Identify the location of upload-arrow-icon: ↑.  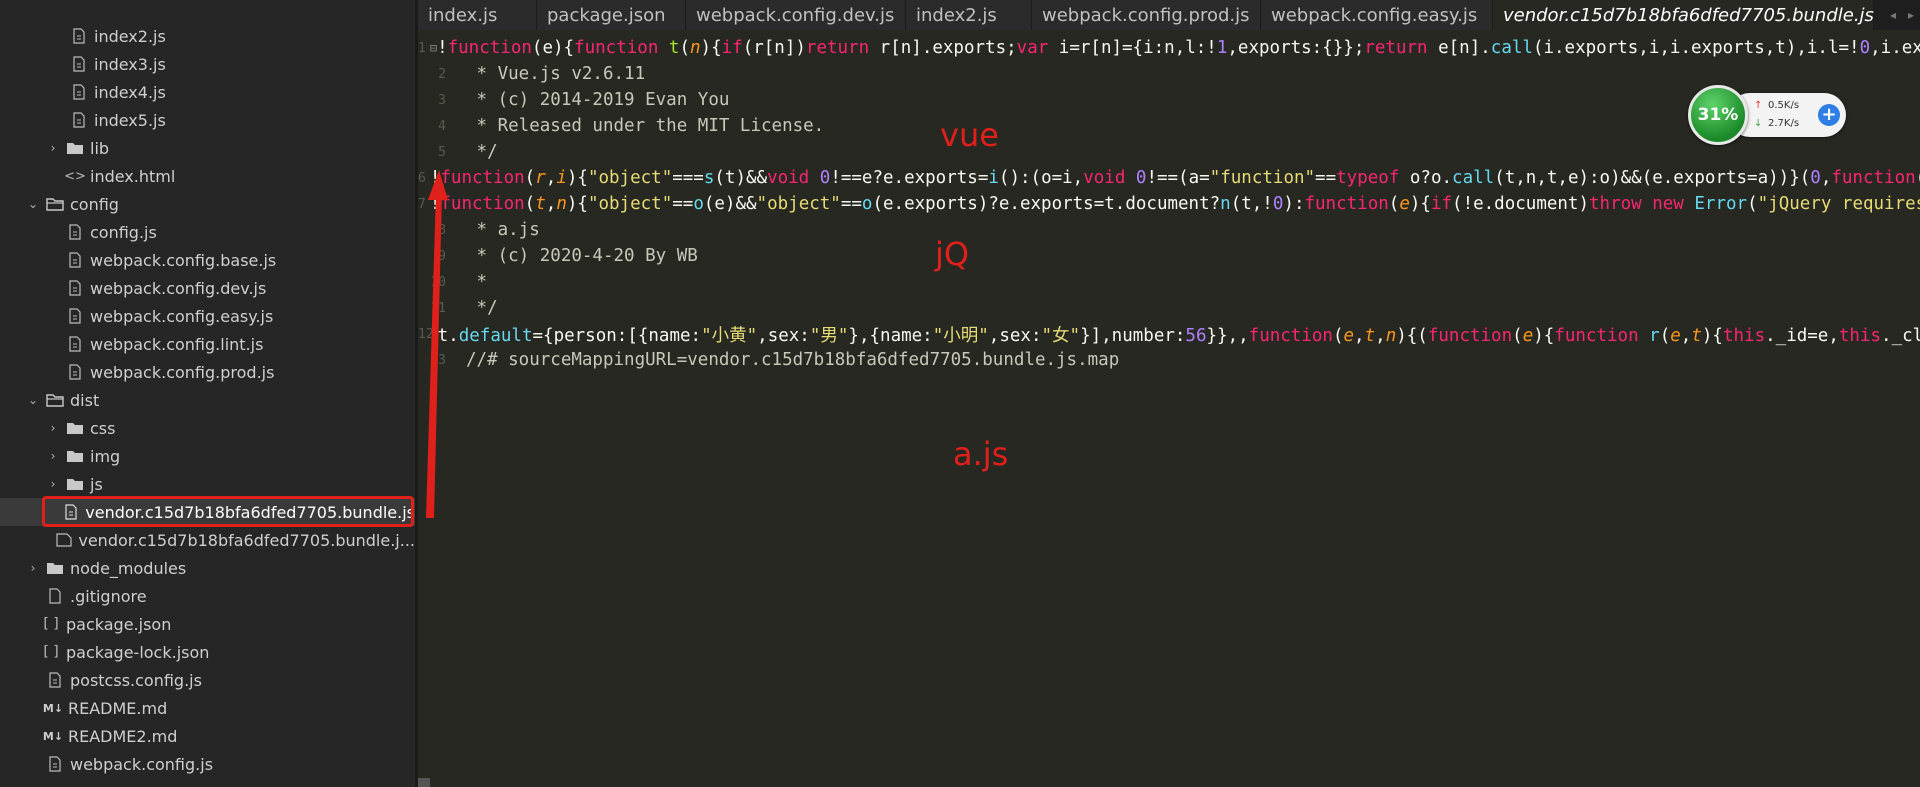
(1758, 105).